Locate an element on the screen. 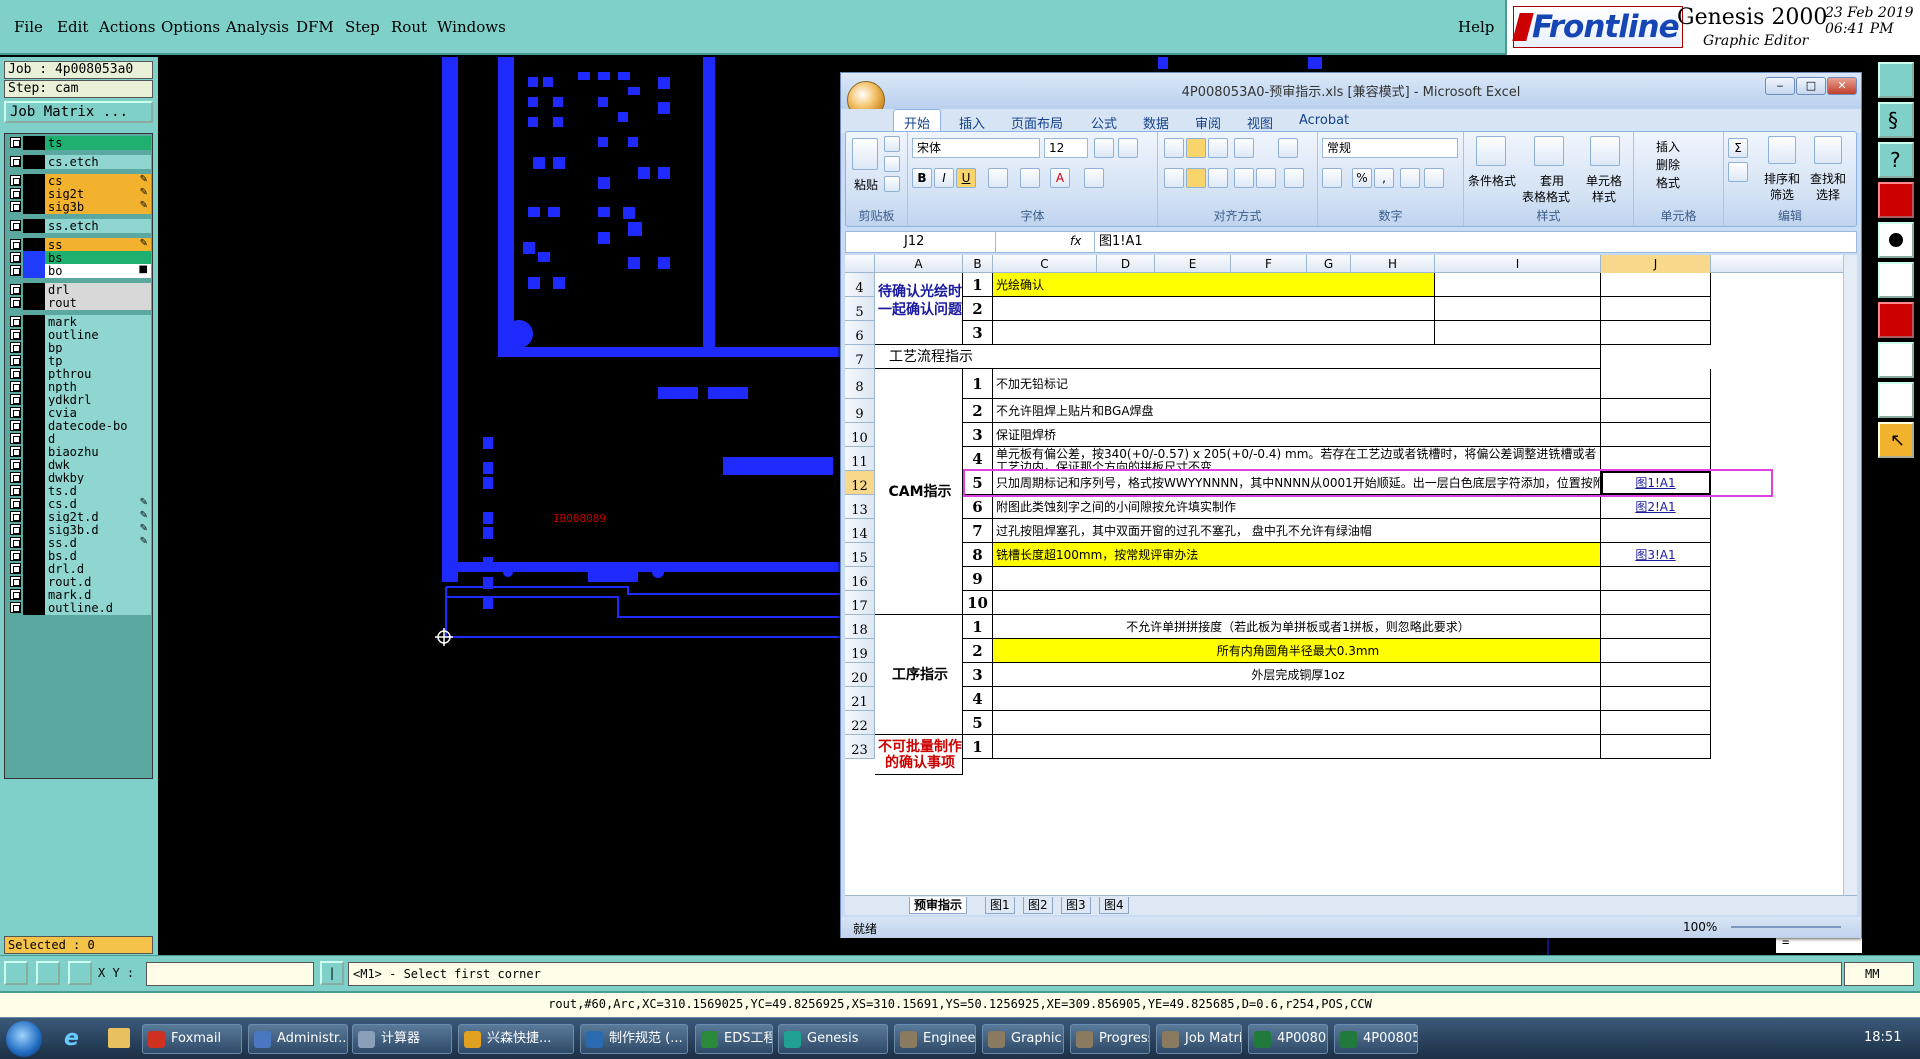 The height and width of the screenshot is (1059, 1920). layer-row: rout.d is located at coordinates (79, 582).